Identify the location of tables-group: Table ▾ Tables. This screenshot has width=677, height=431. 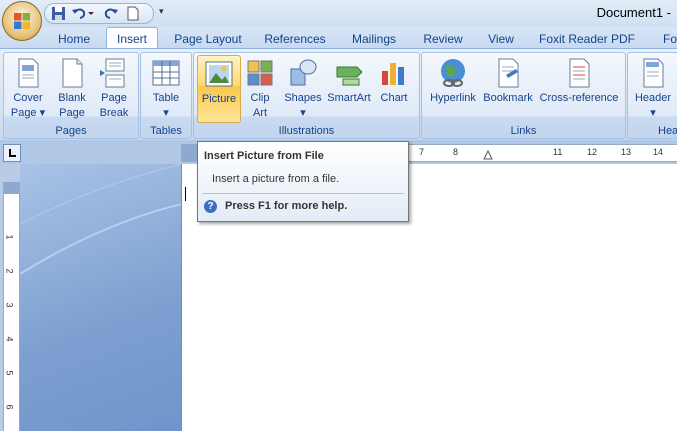
(166, 95).